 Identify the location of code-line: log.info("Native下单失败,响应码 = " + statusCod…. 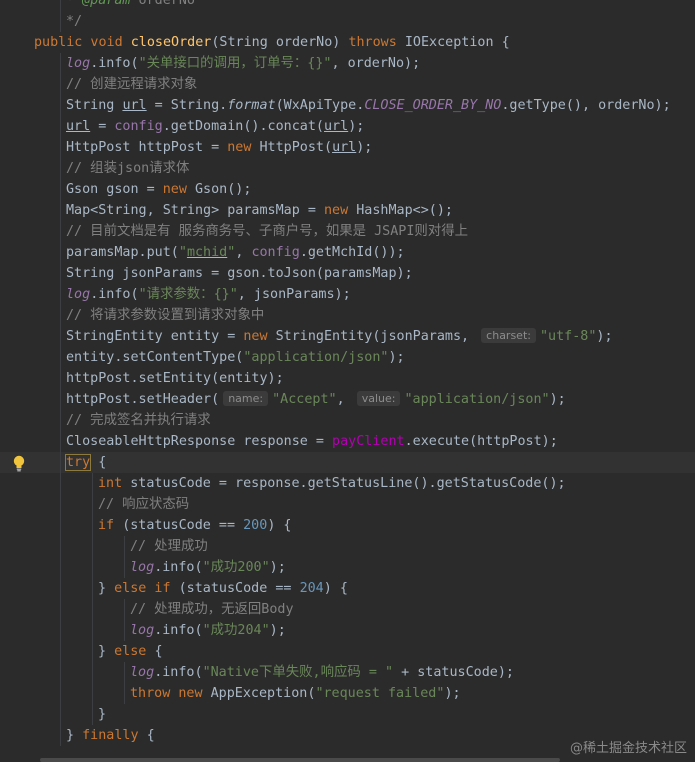
(347, 672).